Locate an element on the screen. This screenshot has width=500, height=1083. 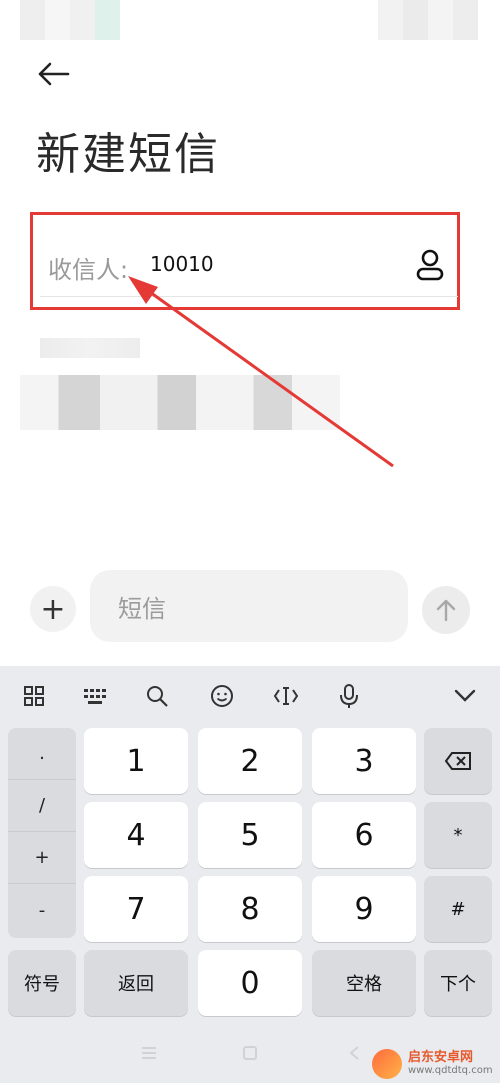
key-0: 0 is located at coordinates (250, 983).